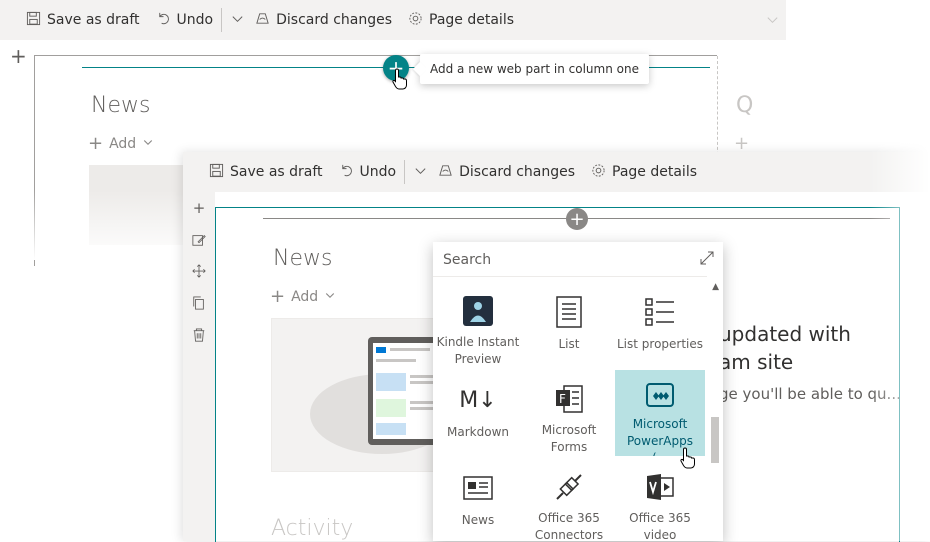  Describe the element at coordinates (715, 287) in the screenshot. I see `scroll-up-icon: ▲` at that location.